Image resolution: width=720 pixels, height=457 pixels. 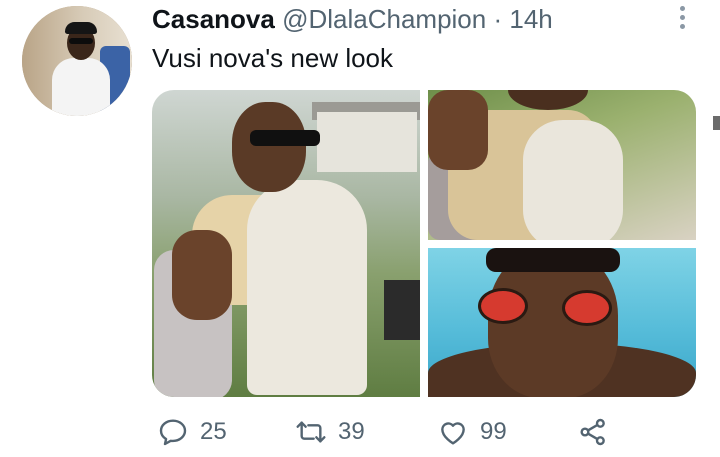 I want to click on avatar-cap, so click(x=81, y=28).